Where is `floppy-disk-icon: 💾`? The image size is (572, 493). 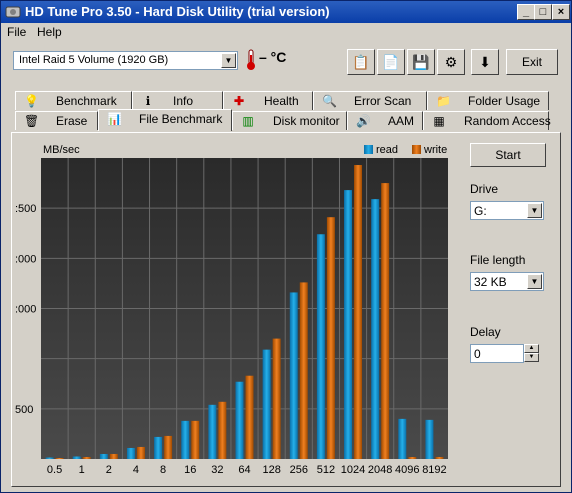 floppy-disk-icon: 💾 is located at coordinates (421, 62).